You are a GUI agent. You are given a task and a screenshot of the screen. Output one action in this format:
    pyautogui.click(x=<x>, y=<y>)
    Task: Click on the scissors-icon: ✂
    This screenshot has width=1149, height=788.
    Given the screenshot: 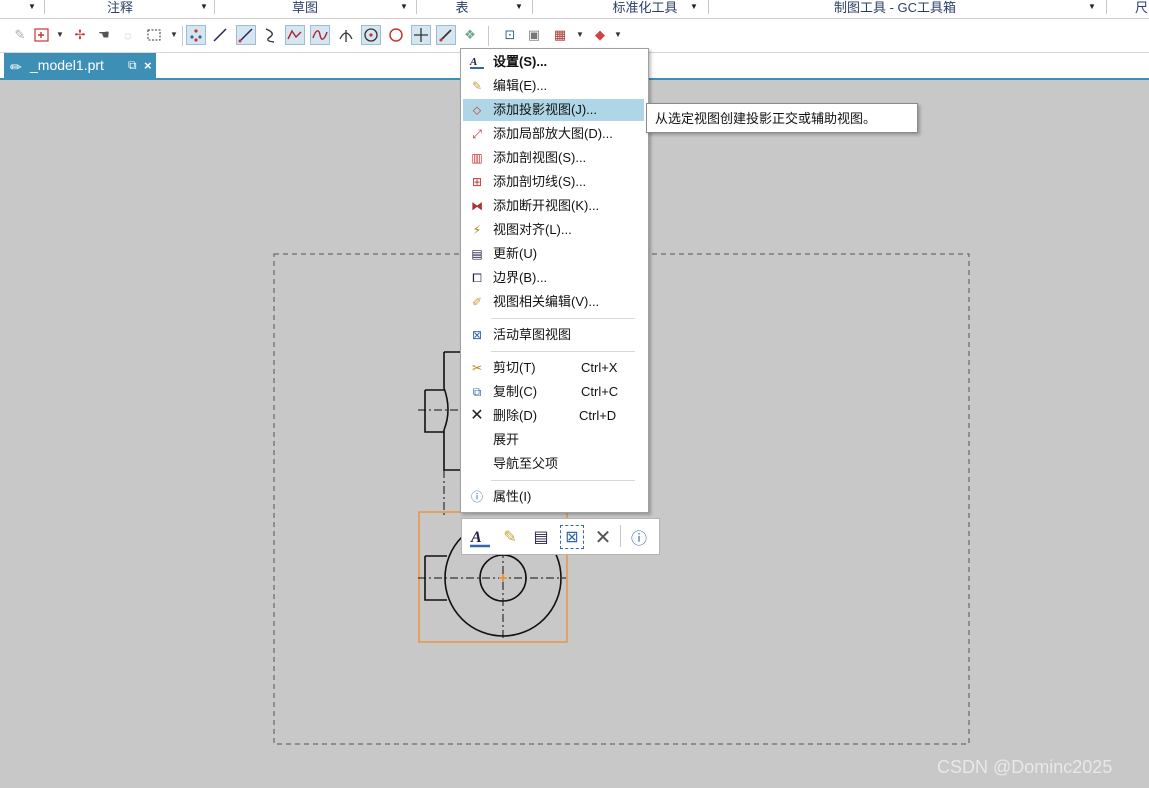 What is the action you would take?
    pyautogui.click(x=477, y=368)
    